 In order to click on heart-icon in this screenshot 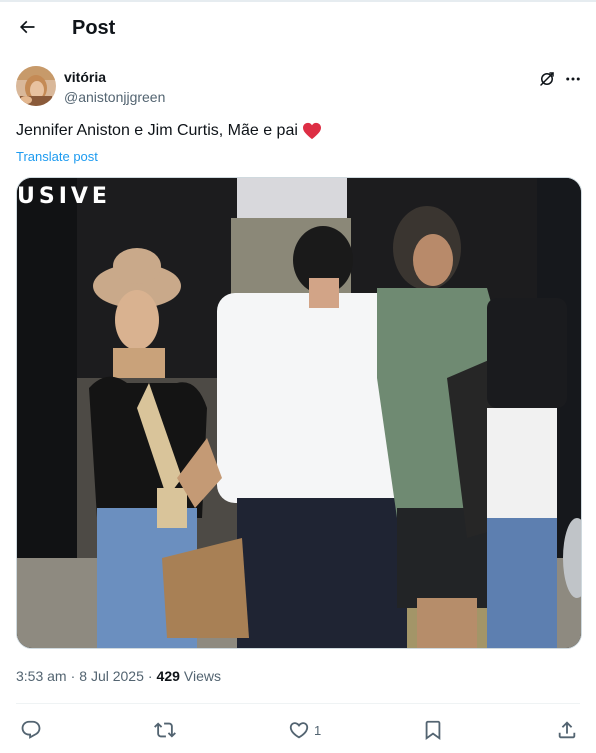, I will do `click(299, 730)`.